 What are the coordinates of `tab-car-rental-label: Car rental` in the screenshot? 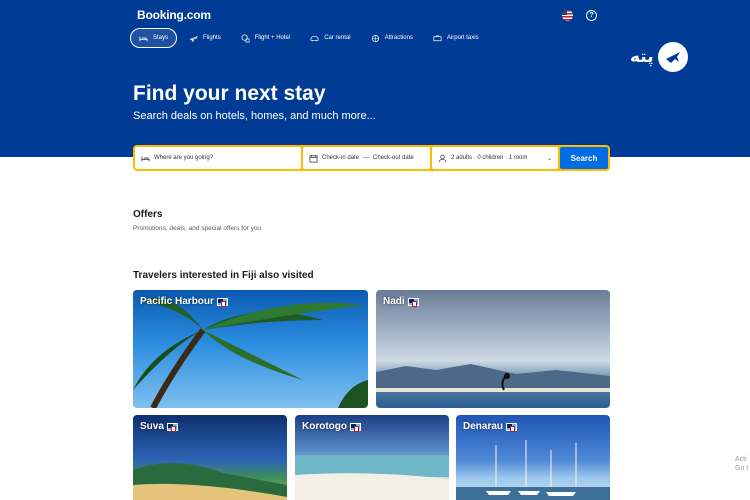 It's located at (337, 38).